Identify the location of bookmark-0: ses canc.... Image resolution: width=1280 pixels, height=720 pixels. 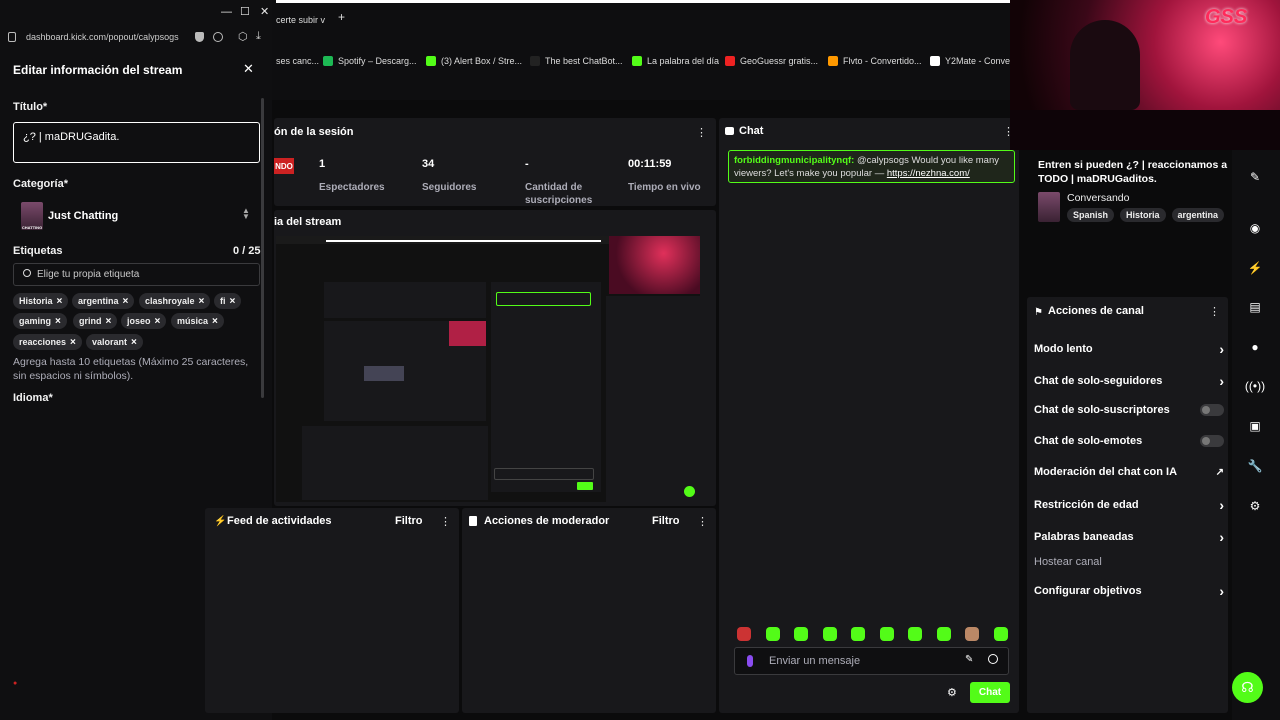
(297, 61).